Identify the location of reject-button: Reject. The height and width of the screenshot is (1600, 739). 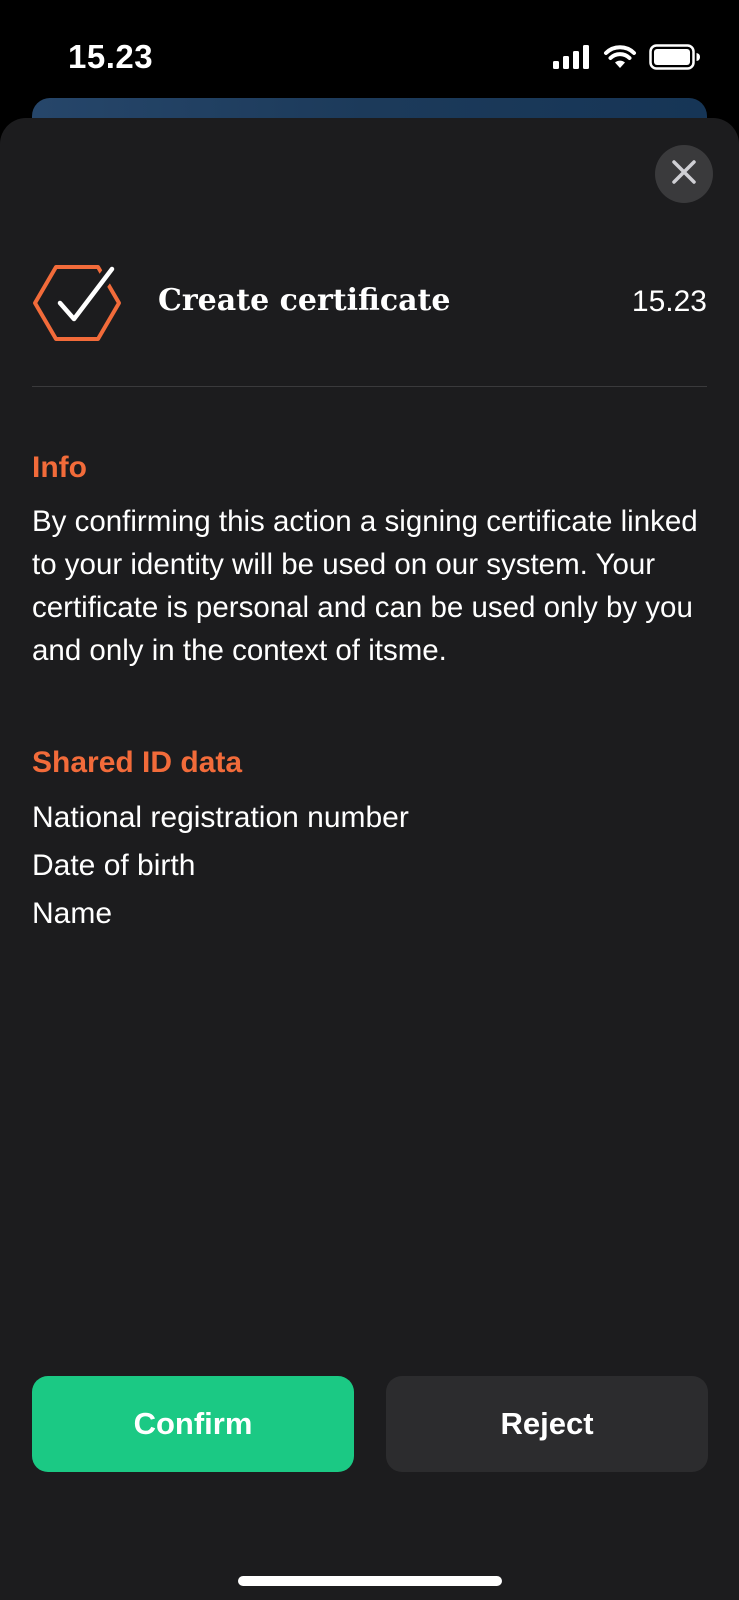
(547, 1424).